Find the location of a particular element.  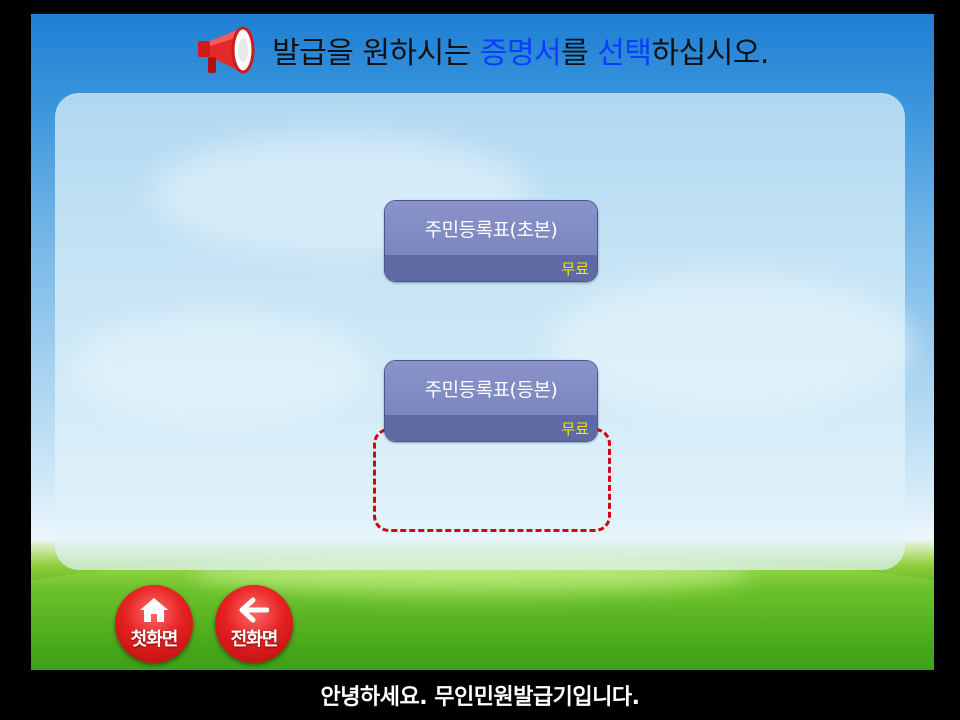

arrow-left-icon is located at coordinates (254, 610).